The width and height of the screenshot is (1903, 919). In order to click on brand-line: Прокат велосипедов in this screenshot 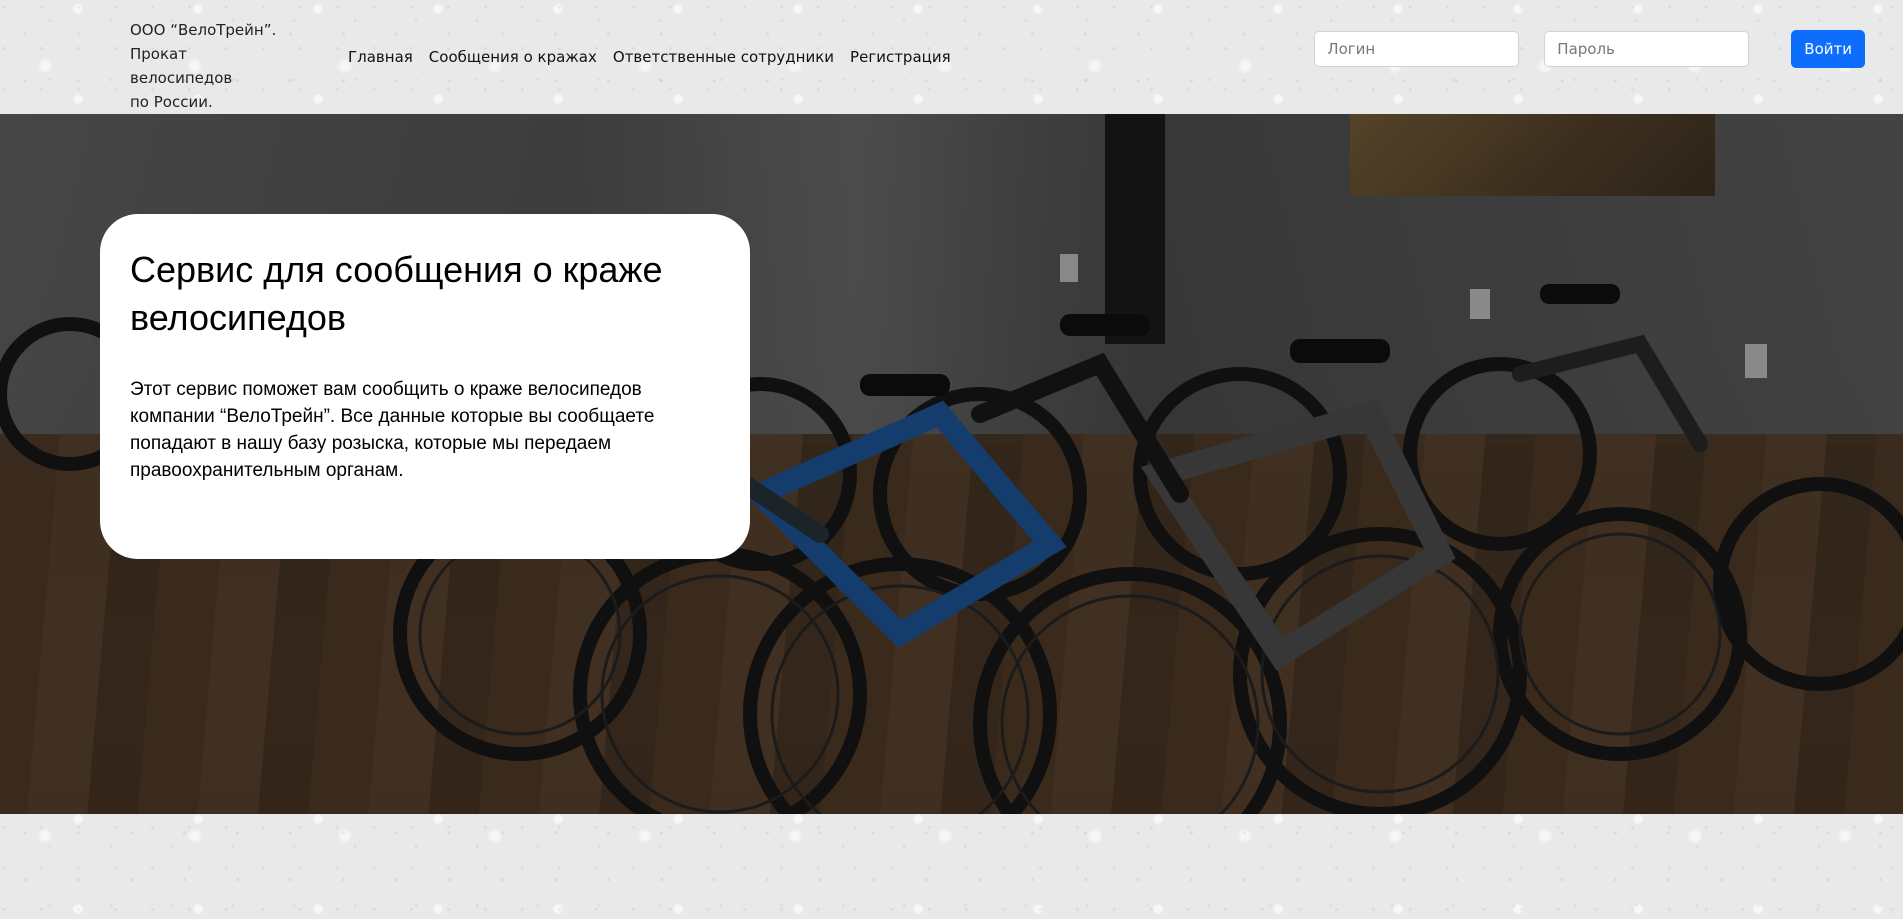, I will do `click(181, 66)`.